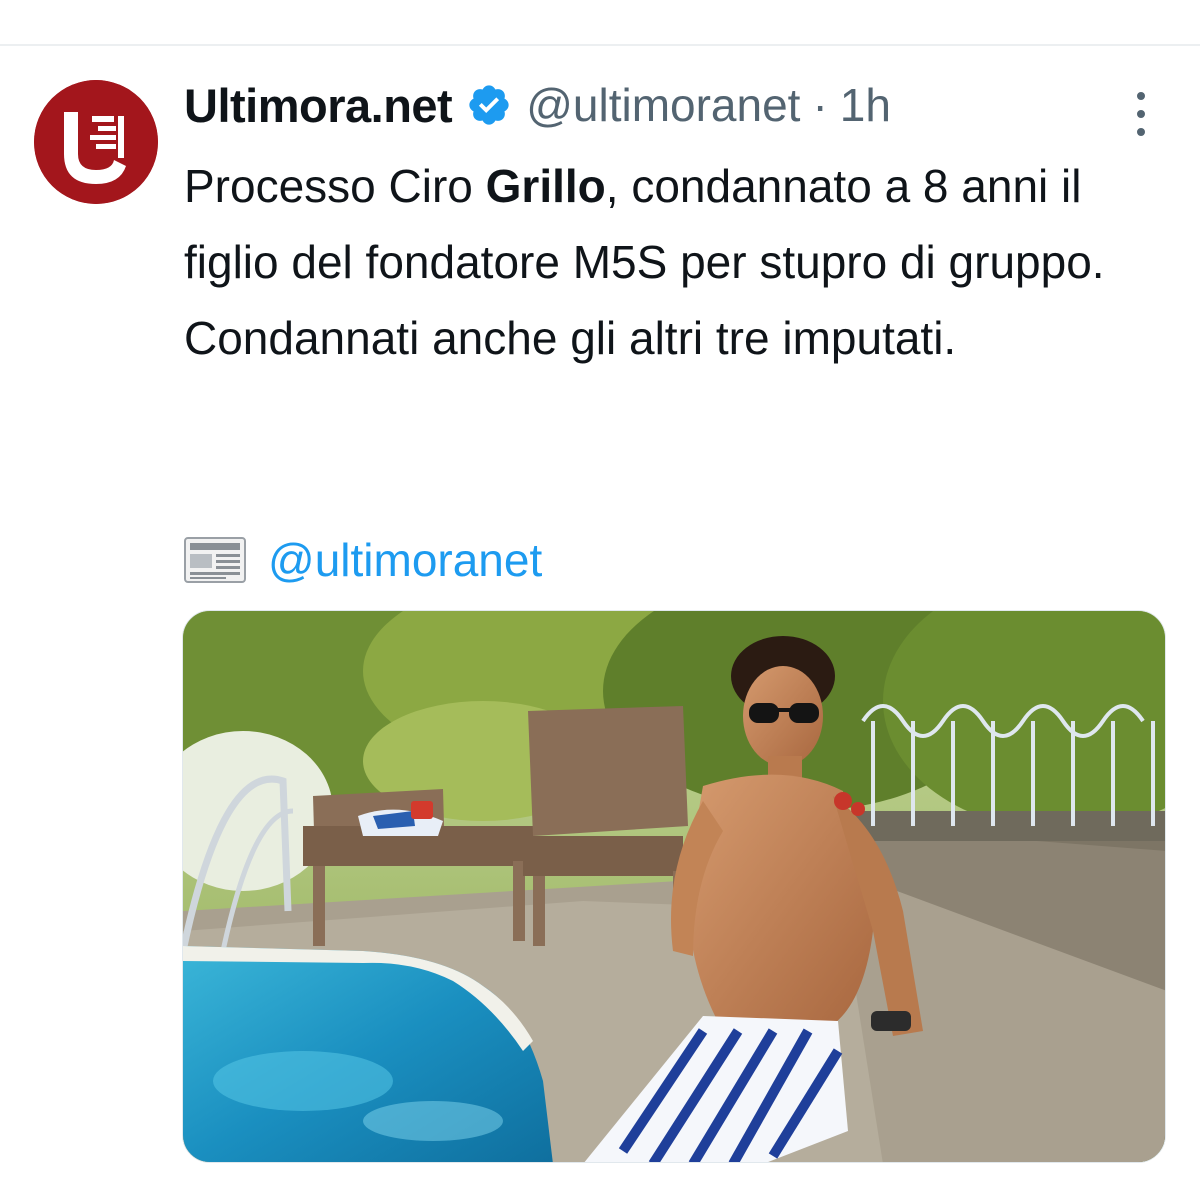 The width and height of the screenshot is (1200, 1188). I want to click on verified-badge-icon, so click(489, 105).